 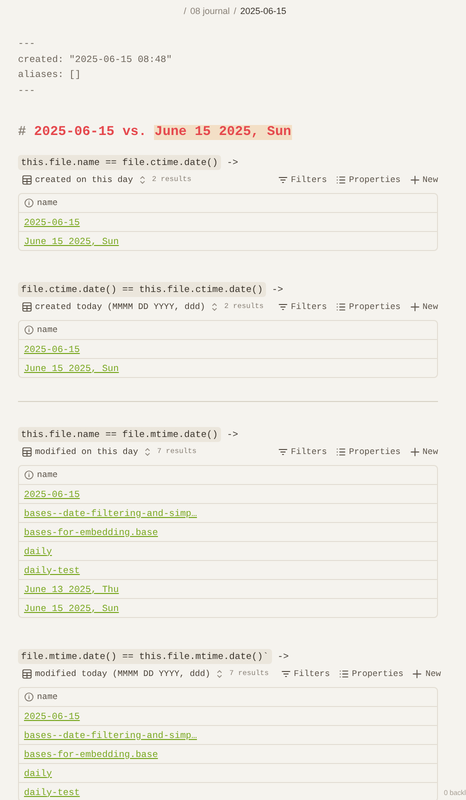 What do you see at coordinates (22, 132) in the screenshot?
I see `heading-marker: #` at bounding box center [22, 132].